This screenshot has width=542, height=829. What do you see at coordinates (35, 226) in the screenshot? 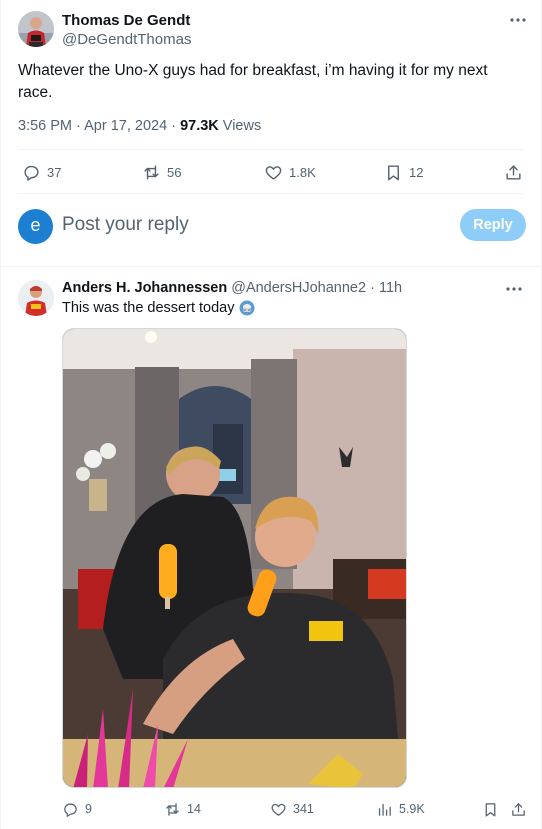
I see `current-user-avatar: e` at bounding box center [35, 226].